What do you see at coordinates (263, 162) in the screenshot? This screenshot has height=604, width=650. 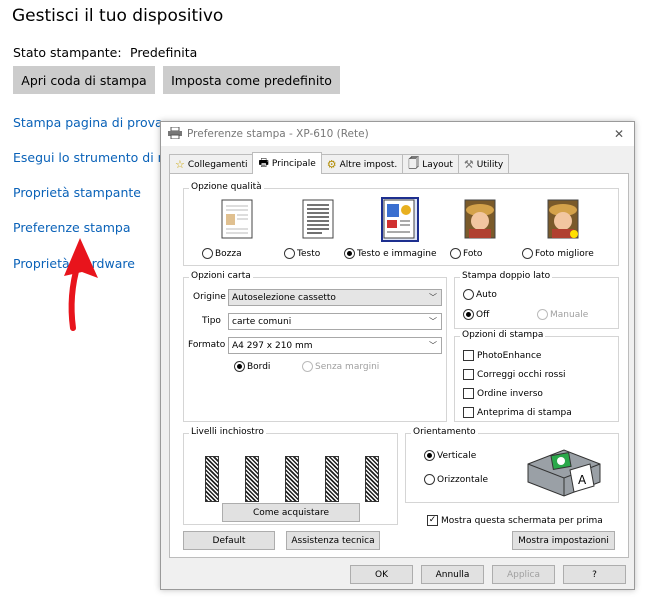 I see `printer-icon: 🖶` at bounding box center [263, 162].